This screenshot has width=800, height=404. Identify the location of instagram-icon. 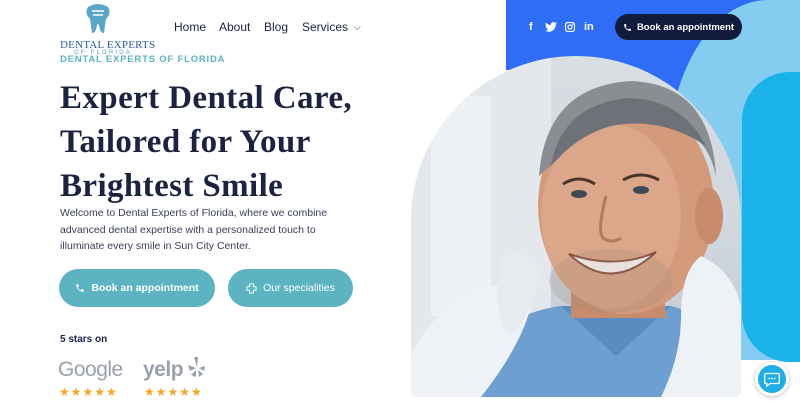
(570, 27).